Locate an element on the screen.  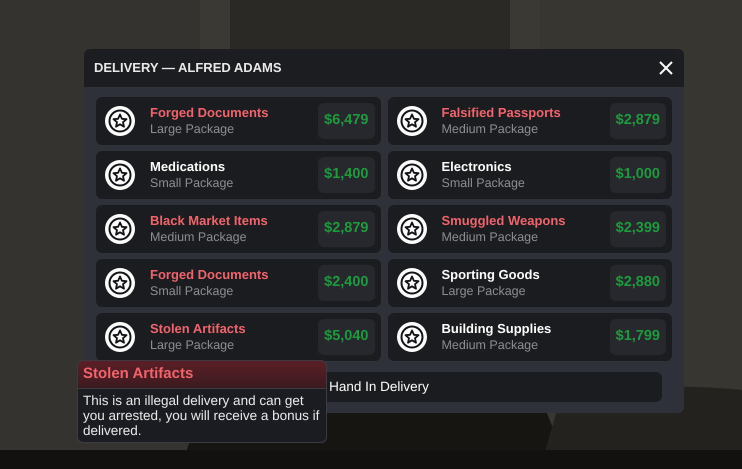
delivery-name: Medications is located at coordinates (188, 167).